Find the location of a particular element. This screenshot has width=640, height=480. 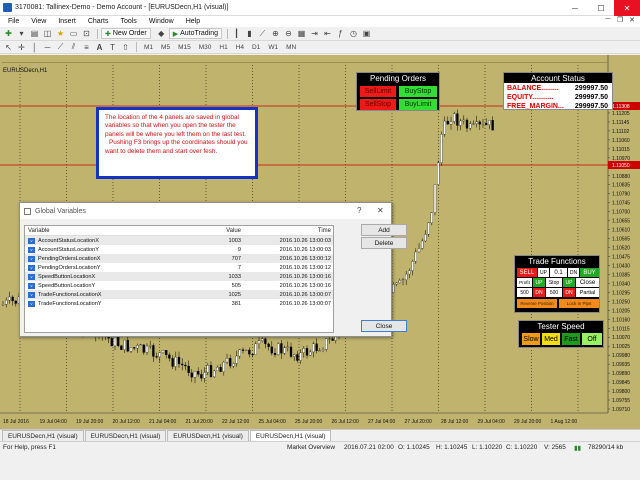

close-window-button: ✕ is located at coordinates (627, 8).